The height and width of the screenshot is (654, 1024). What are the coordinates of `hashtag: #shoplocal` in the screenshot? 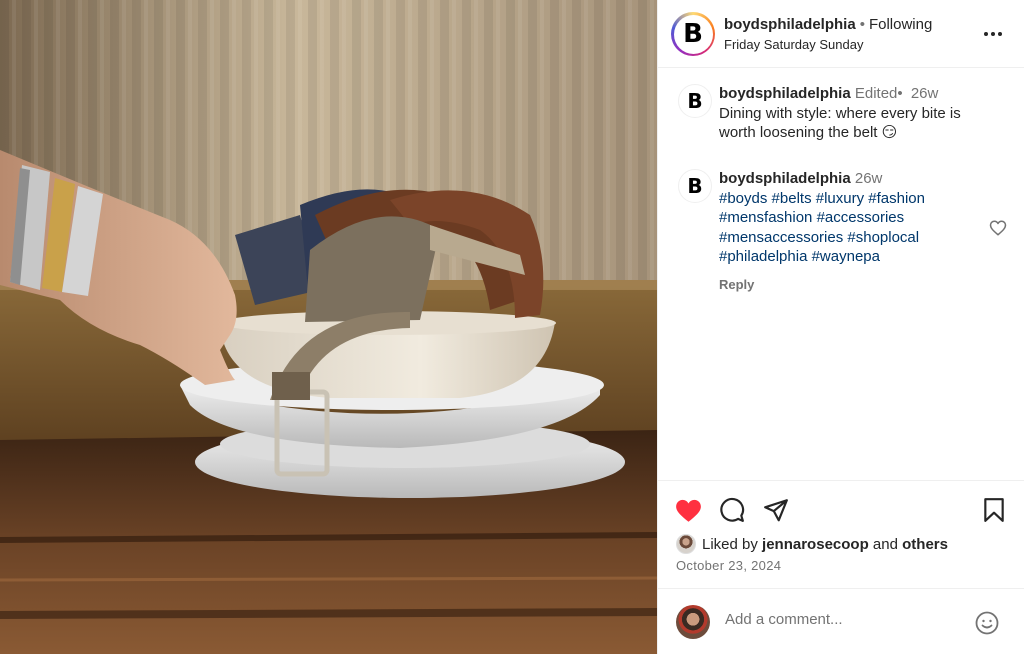 It's located at (883, 237).